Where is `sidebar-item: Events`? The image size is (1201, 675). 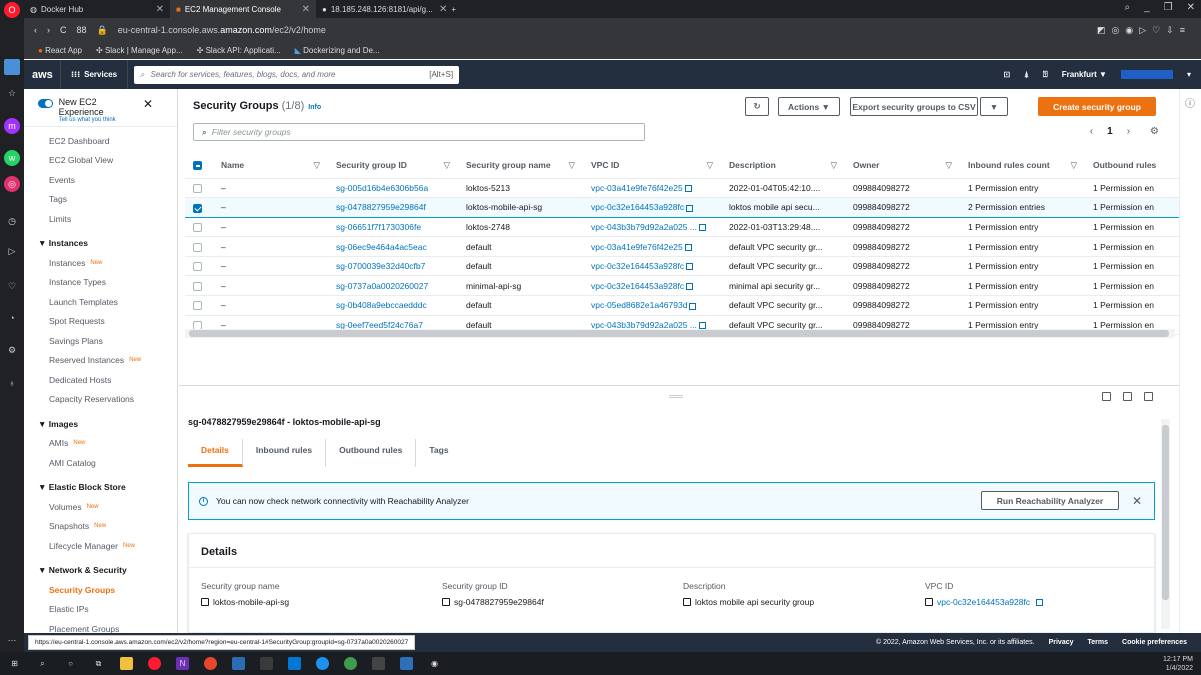 sidebar-item: Events is located at coordinates (100, 180).